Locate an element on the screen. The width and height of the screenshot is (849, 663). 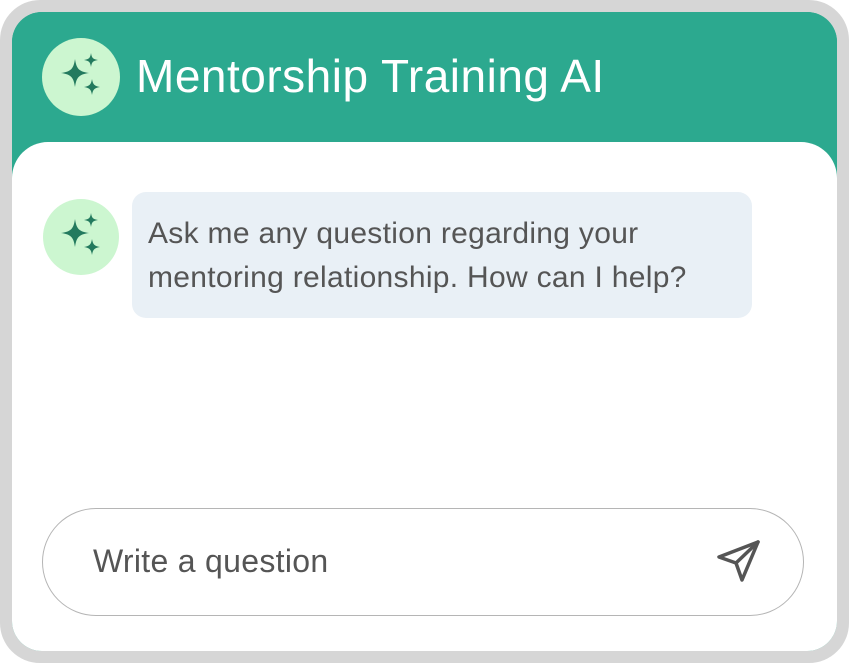
bot-avatar is located at coordinates (81, 237).